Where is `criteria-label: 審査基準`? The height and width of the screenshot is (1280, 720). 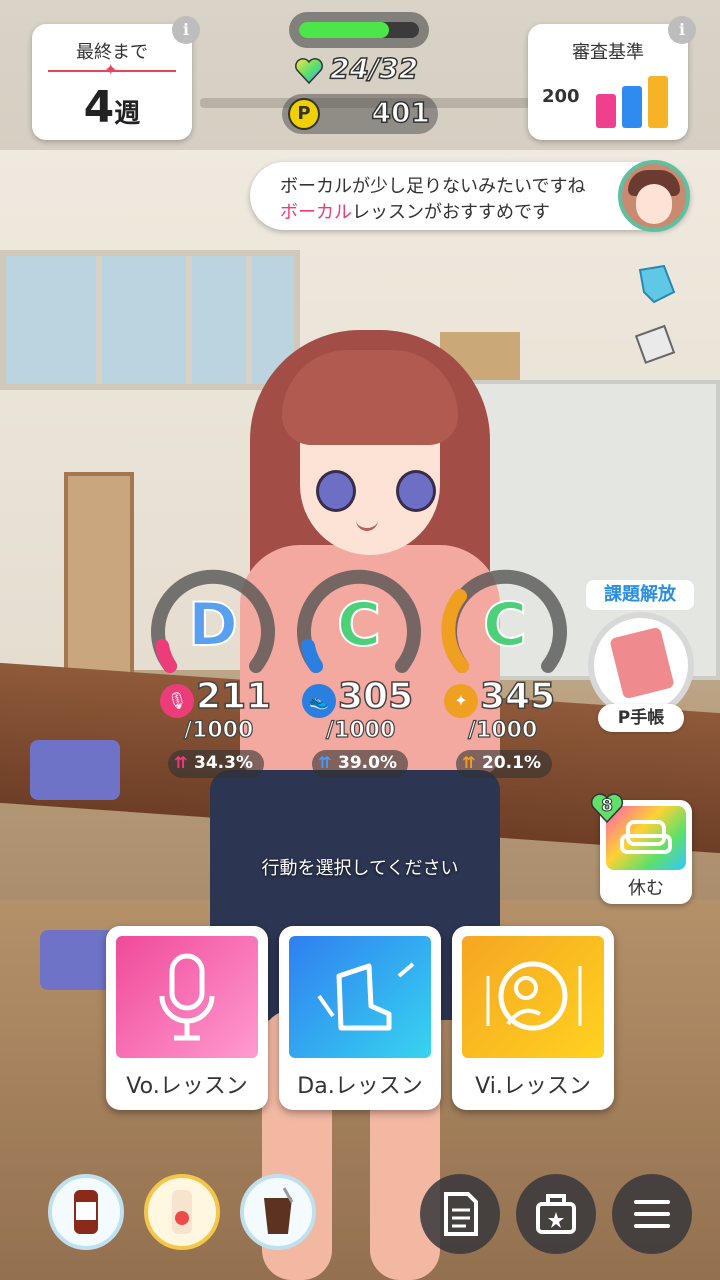 criteria-label: 審査基準 is located at coordinates (608, 52).